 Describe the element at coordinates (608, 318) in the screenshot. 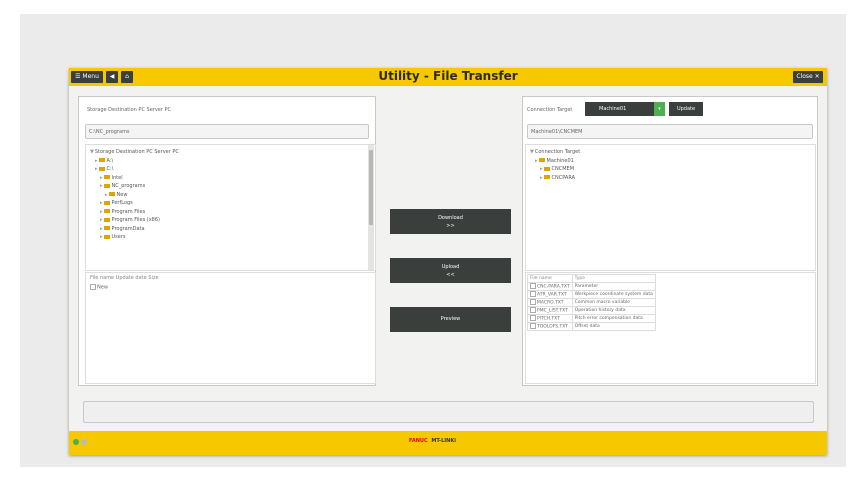

I see `table-cell-text: Pitch error compensation data` at that location.